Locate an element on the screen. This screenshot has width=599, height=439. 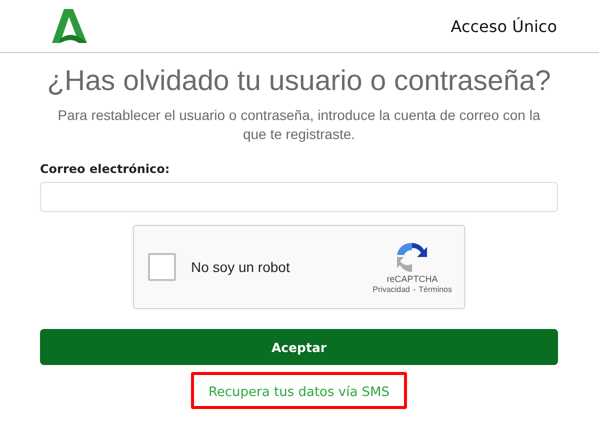
captcha-label: No soy un robot is located at coordinates (241, 267).